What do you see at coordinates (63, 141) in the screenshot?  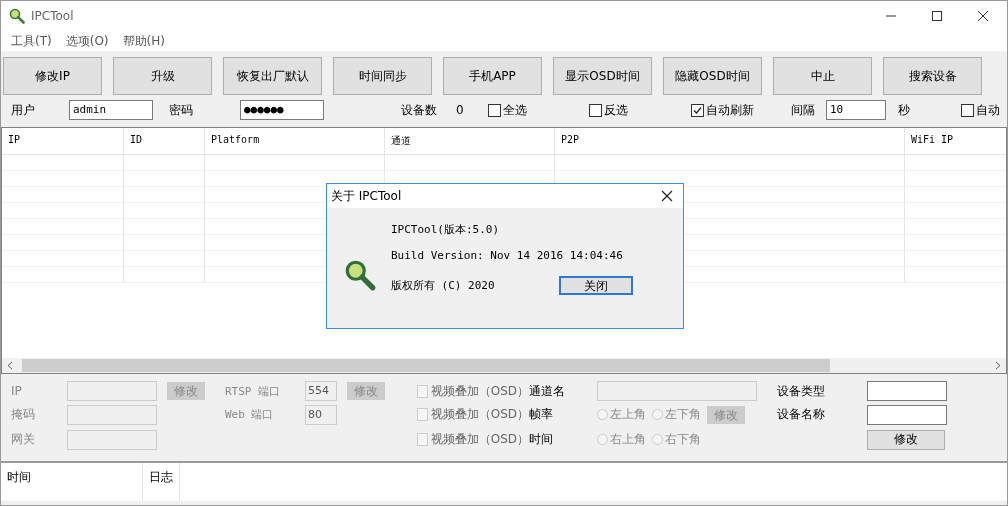 I see `column-header: IP` at bounding box center [63, 141].